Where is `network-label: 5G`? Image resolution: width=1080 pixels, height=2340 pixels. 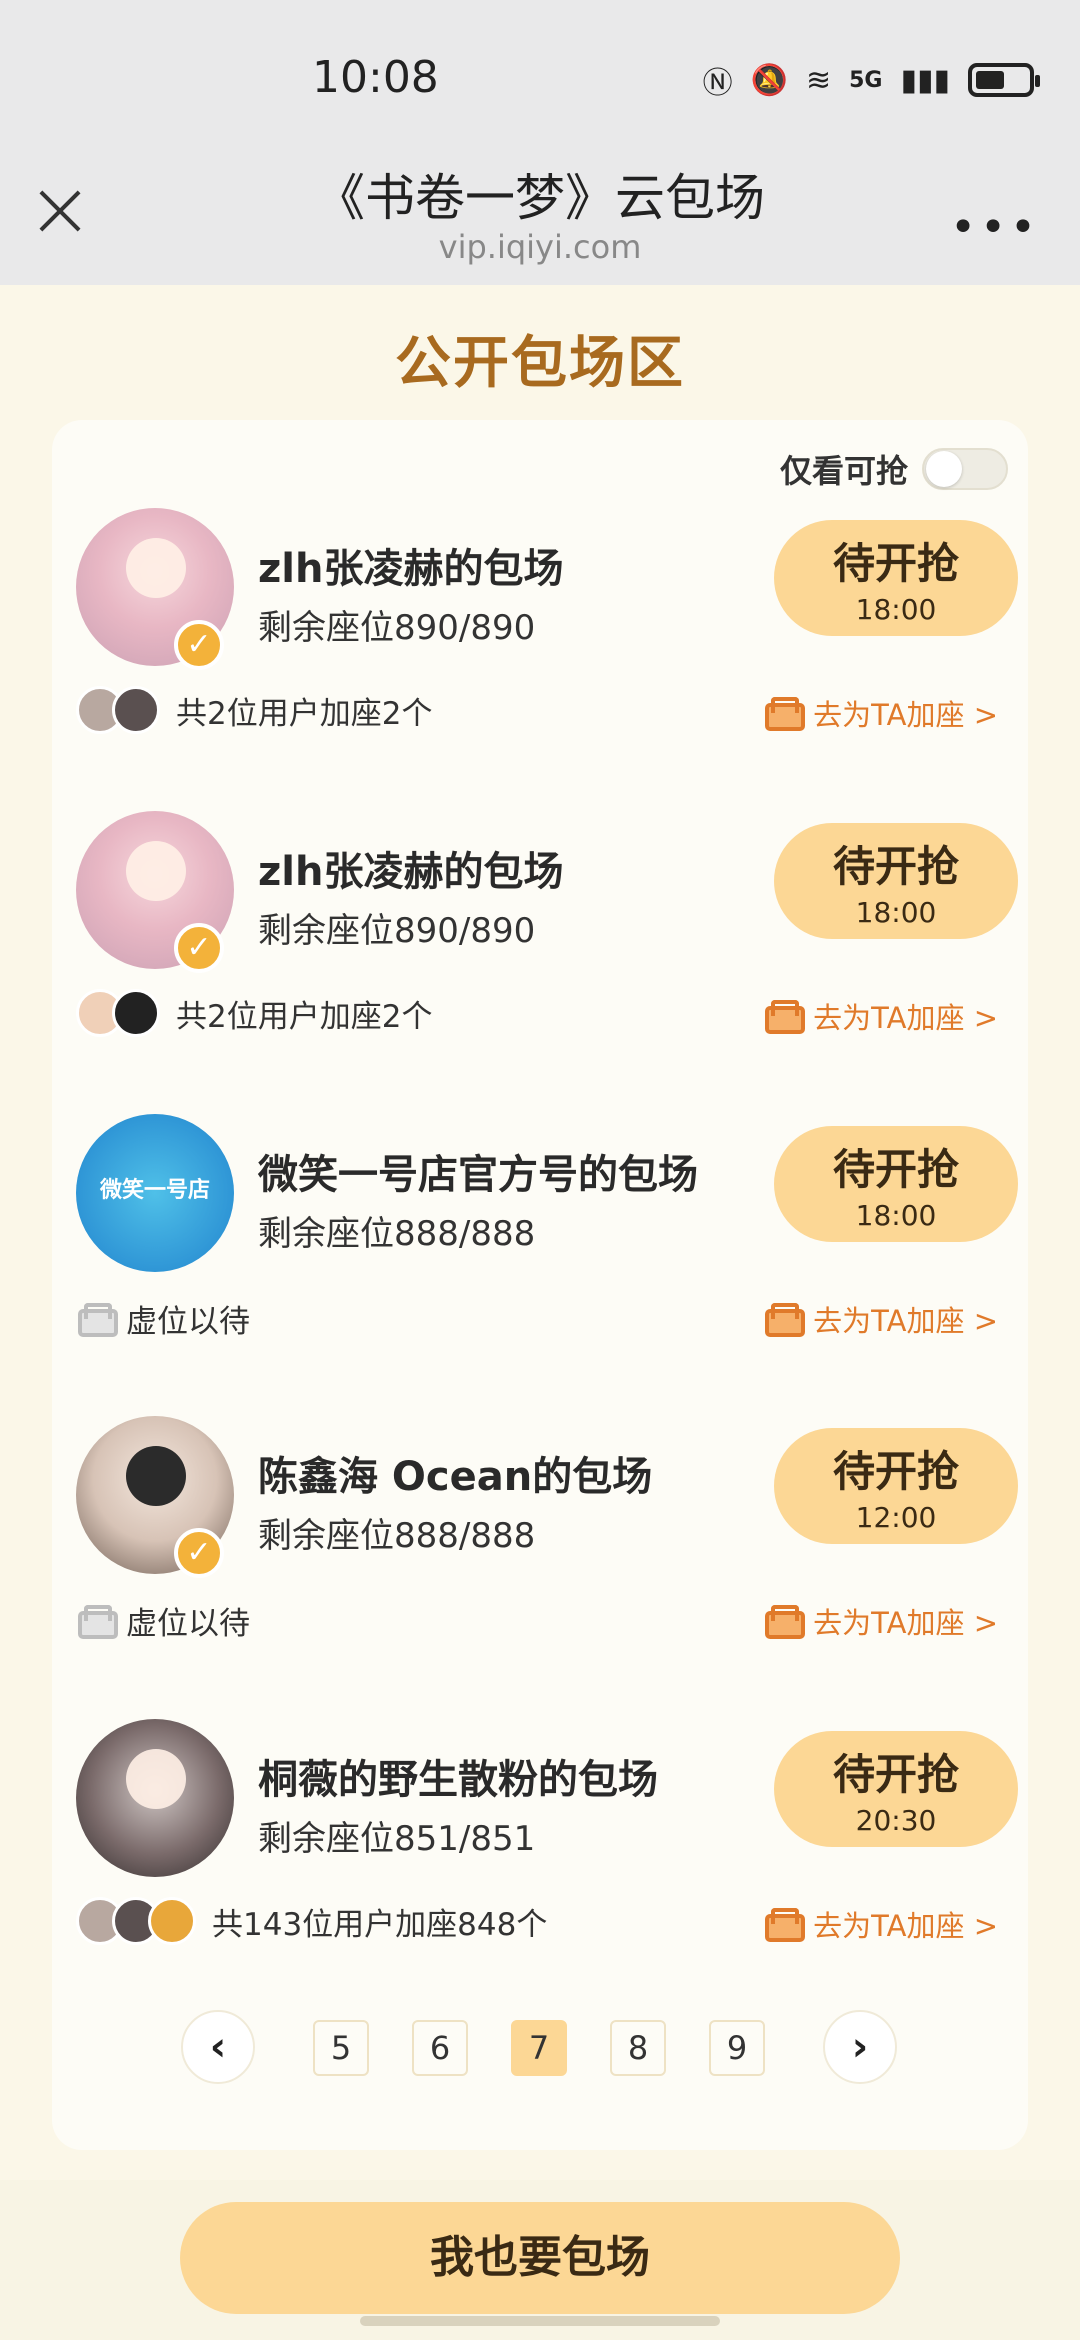
network-label: 5G is located at coordinates (866, 80).